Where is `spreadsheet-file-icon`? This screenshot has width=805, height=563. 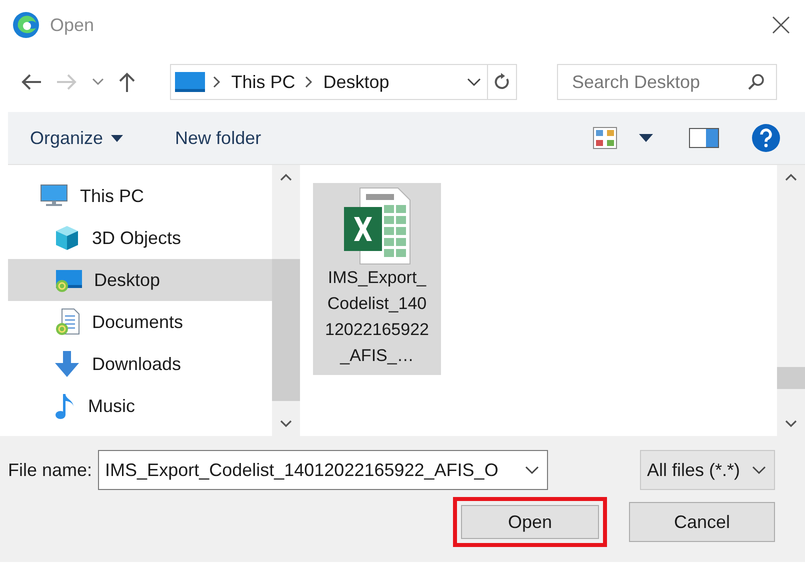
spreadsheet-file-icon is located at coordinates (377, 226).